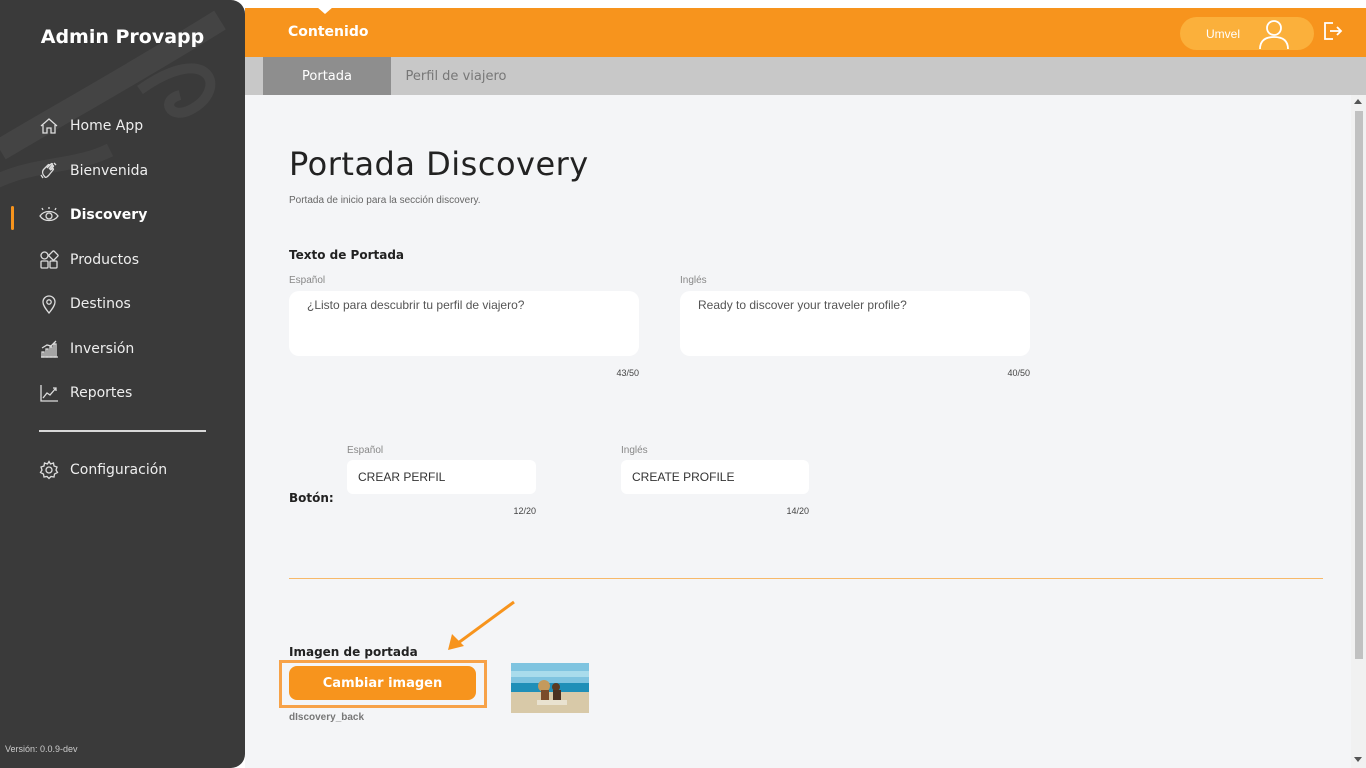 Image resolution: width=1366 pixels, height=768 pixels. I want to click on user-menu: Umvel, so click(1247, 33).